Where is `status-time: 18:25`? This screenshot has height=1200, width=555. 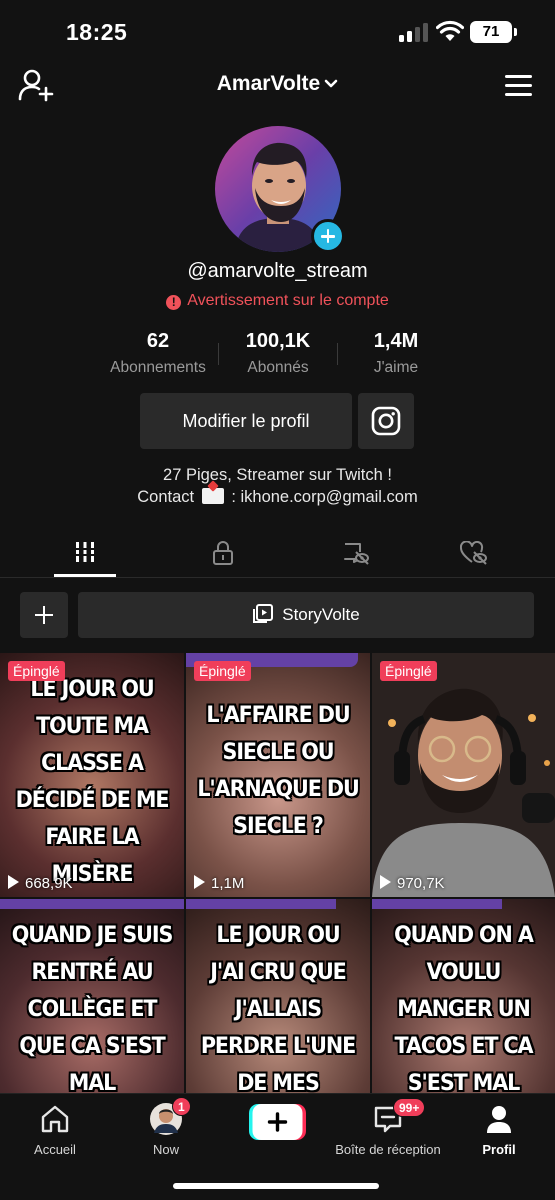
status-time: 18:25 is located at coordinates (97, 32).